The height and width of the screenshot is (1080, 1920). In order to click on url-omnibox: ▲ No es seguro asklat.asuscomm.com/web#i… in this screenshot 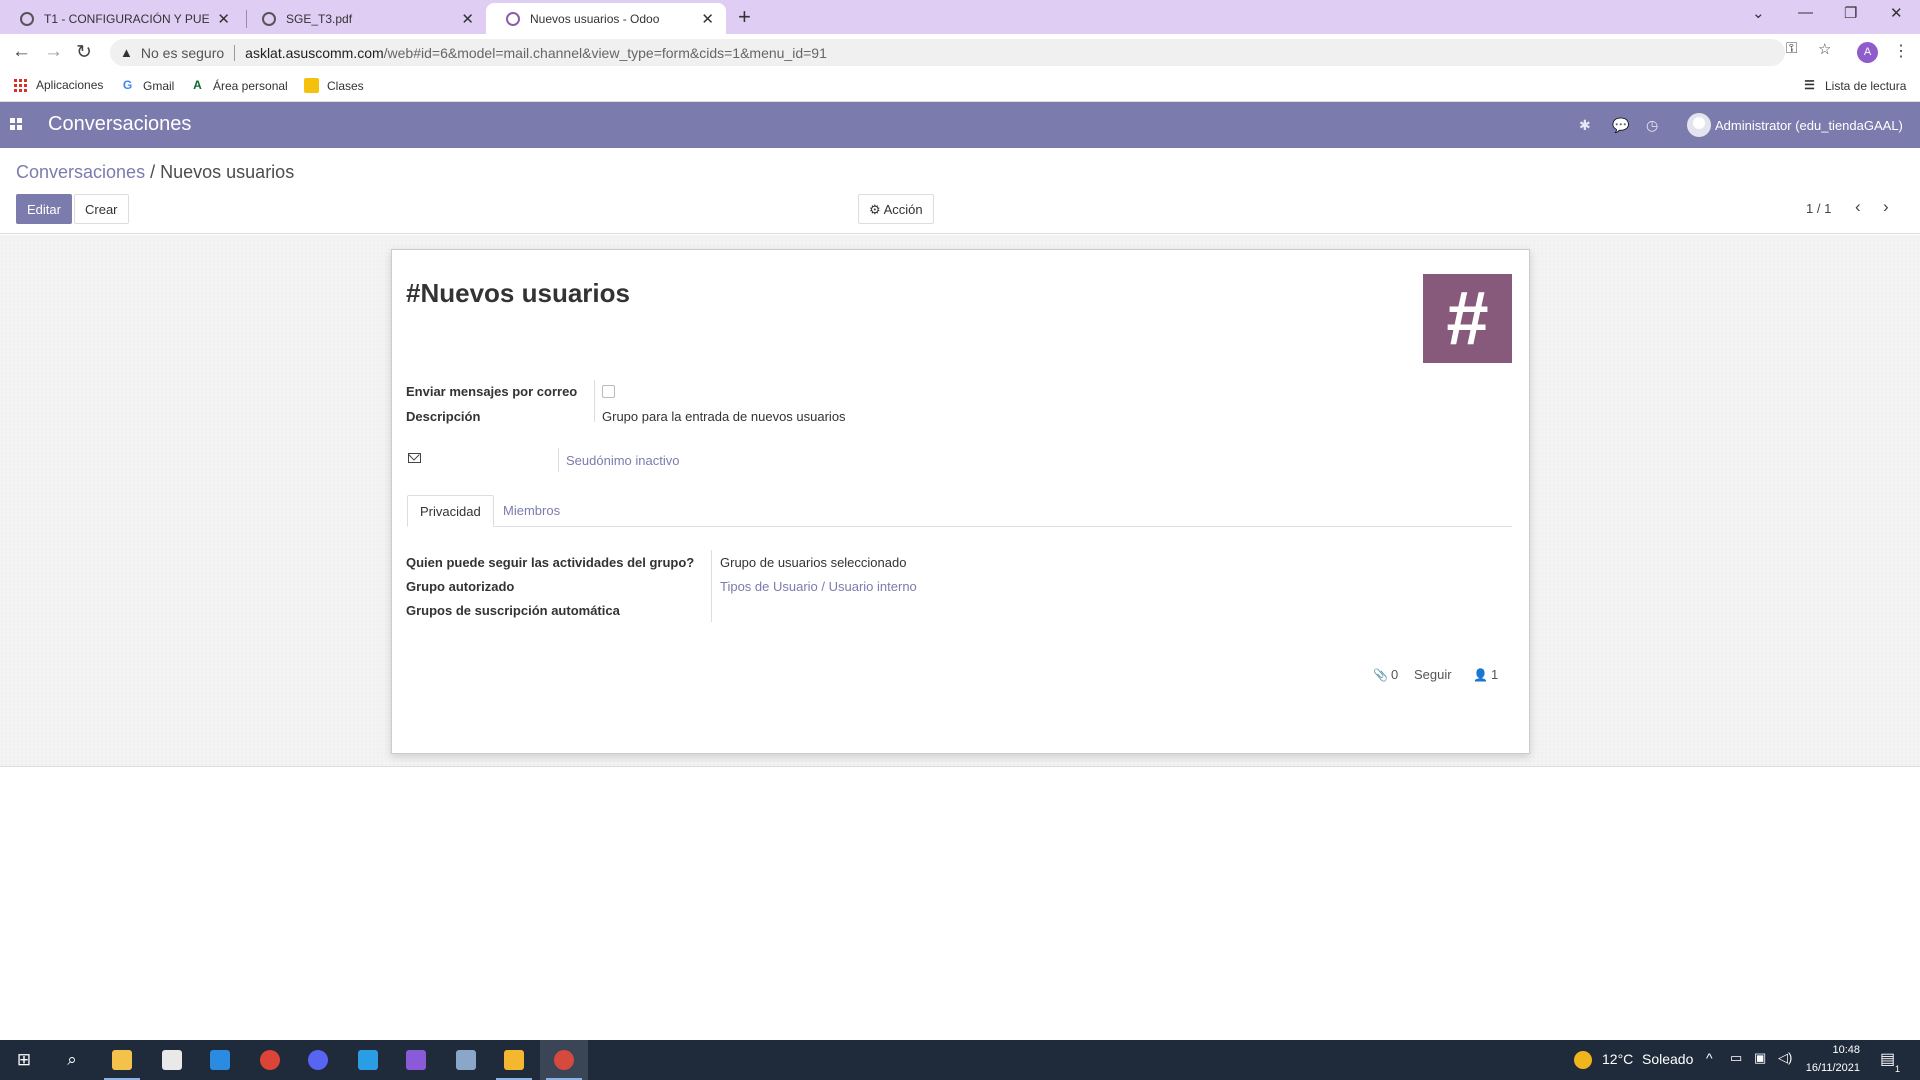, I will do `click(947, 52)`.